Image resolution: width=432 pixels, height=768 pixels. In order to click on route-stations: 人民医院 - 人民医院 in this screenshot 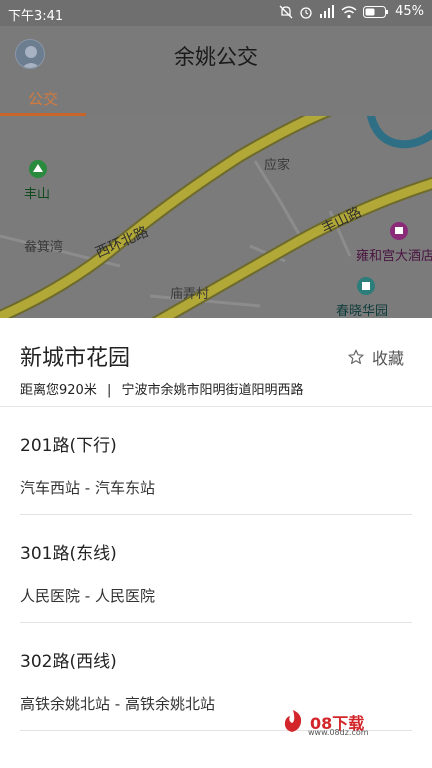, I will do `click(87, 596)`.